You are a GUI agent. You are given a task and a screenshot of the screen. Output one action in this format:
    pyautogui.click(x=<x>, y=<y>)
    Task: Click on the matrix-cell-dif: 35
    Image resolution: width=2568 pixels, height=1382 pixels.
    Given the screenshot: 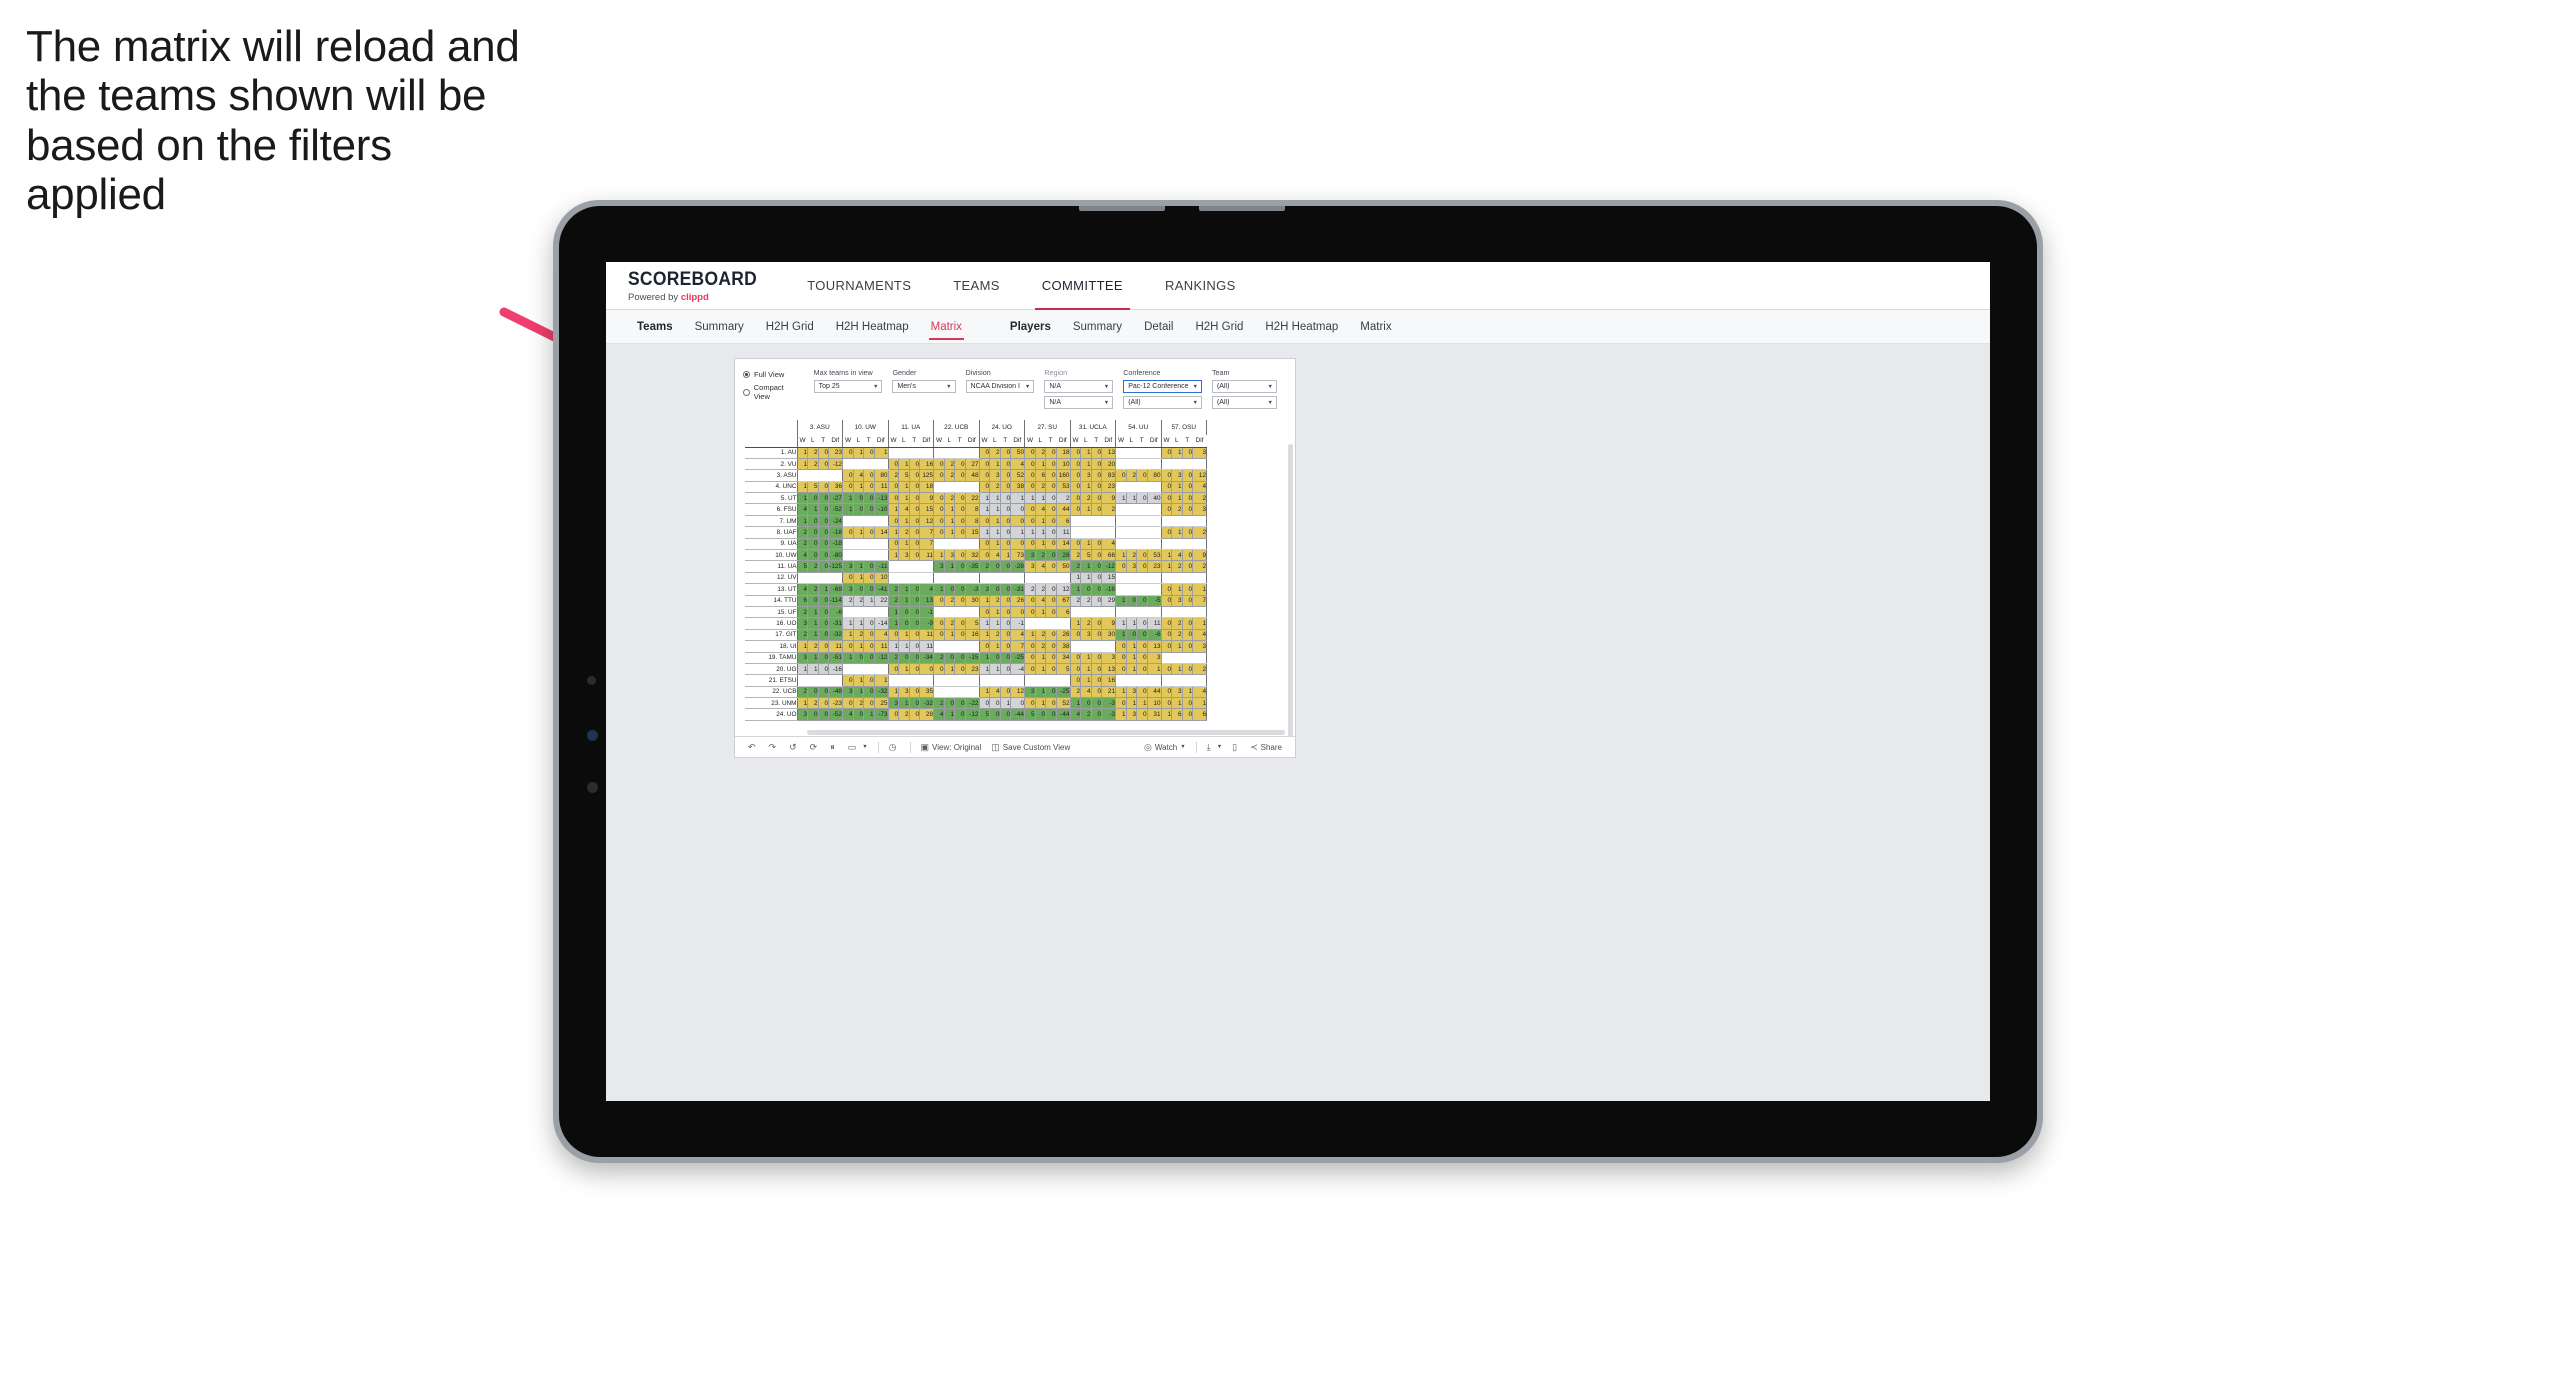 What is the action you would take?
    pyautogui.click(x=926, y=692)
    